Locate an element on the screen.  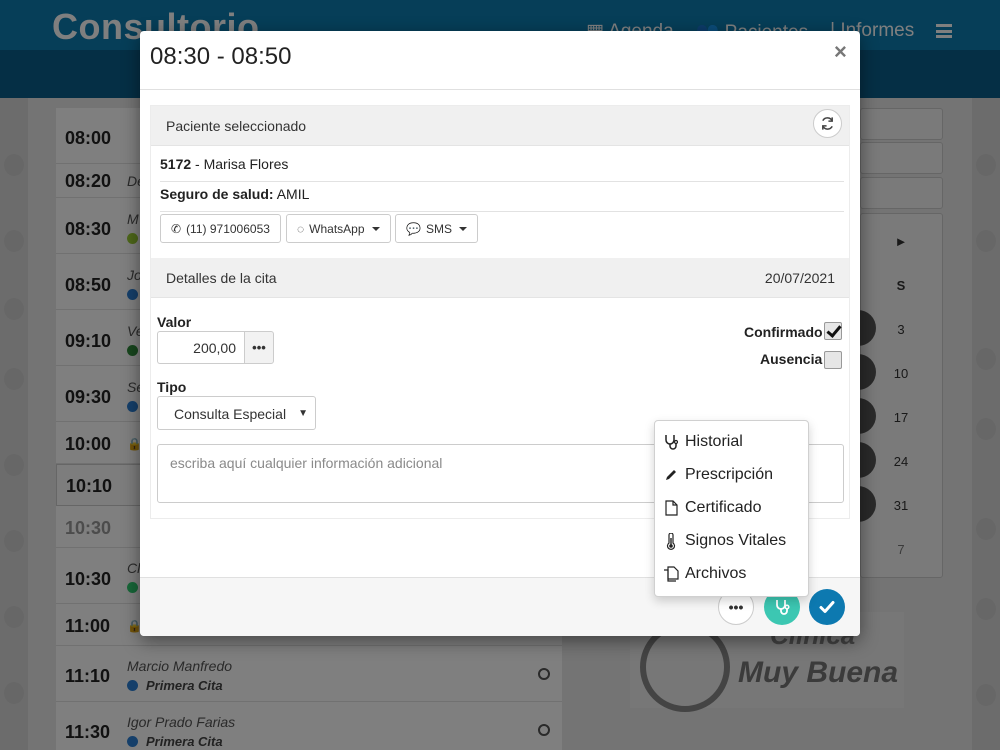
file-icon is located at coordinates (671, 508).